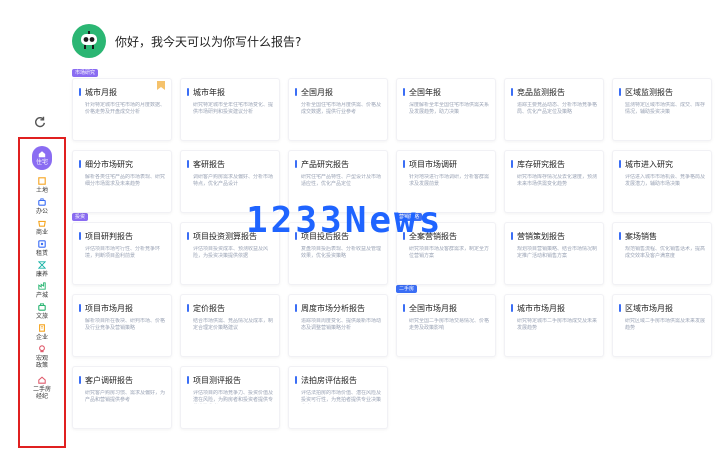 Image resolution: width=720 pixels, height=451 pixels. What do you see at coordinates (41, 253) in the screenshot?
I see `sidebar-item-label: 租赁` at bounding box center [41, 253].